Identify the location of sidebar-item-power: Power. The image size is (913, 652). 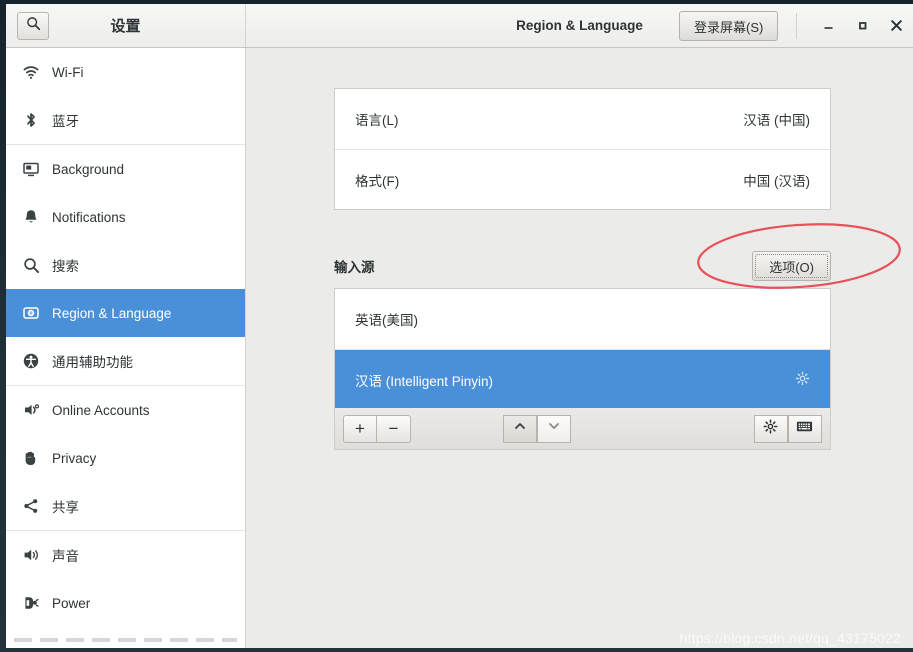
(125, 603).